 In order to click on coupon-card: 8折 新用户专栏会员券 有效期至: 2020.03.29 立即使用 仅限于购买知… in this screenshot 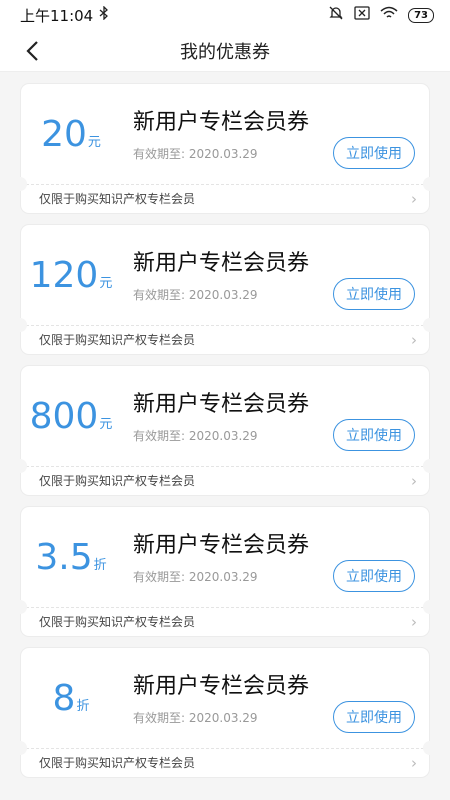, I will do `click(225, 712)`.